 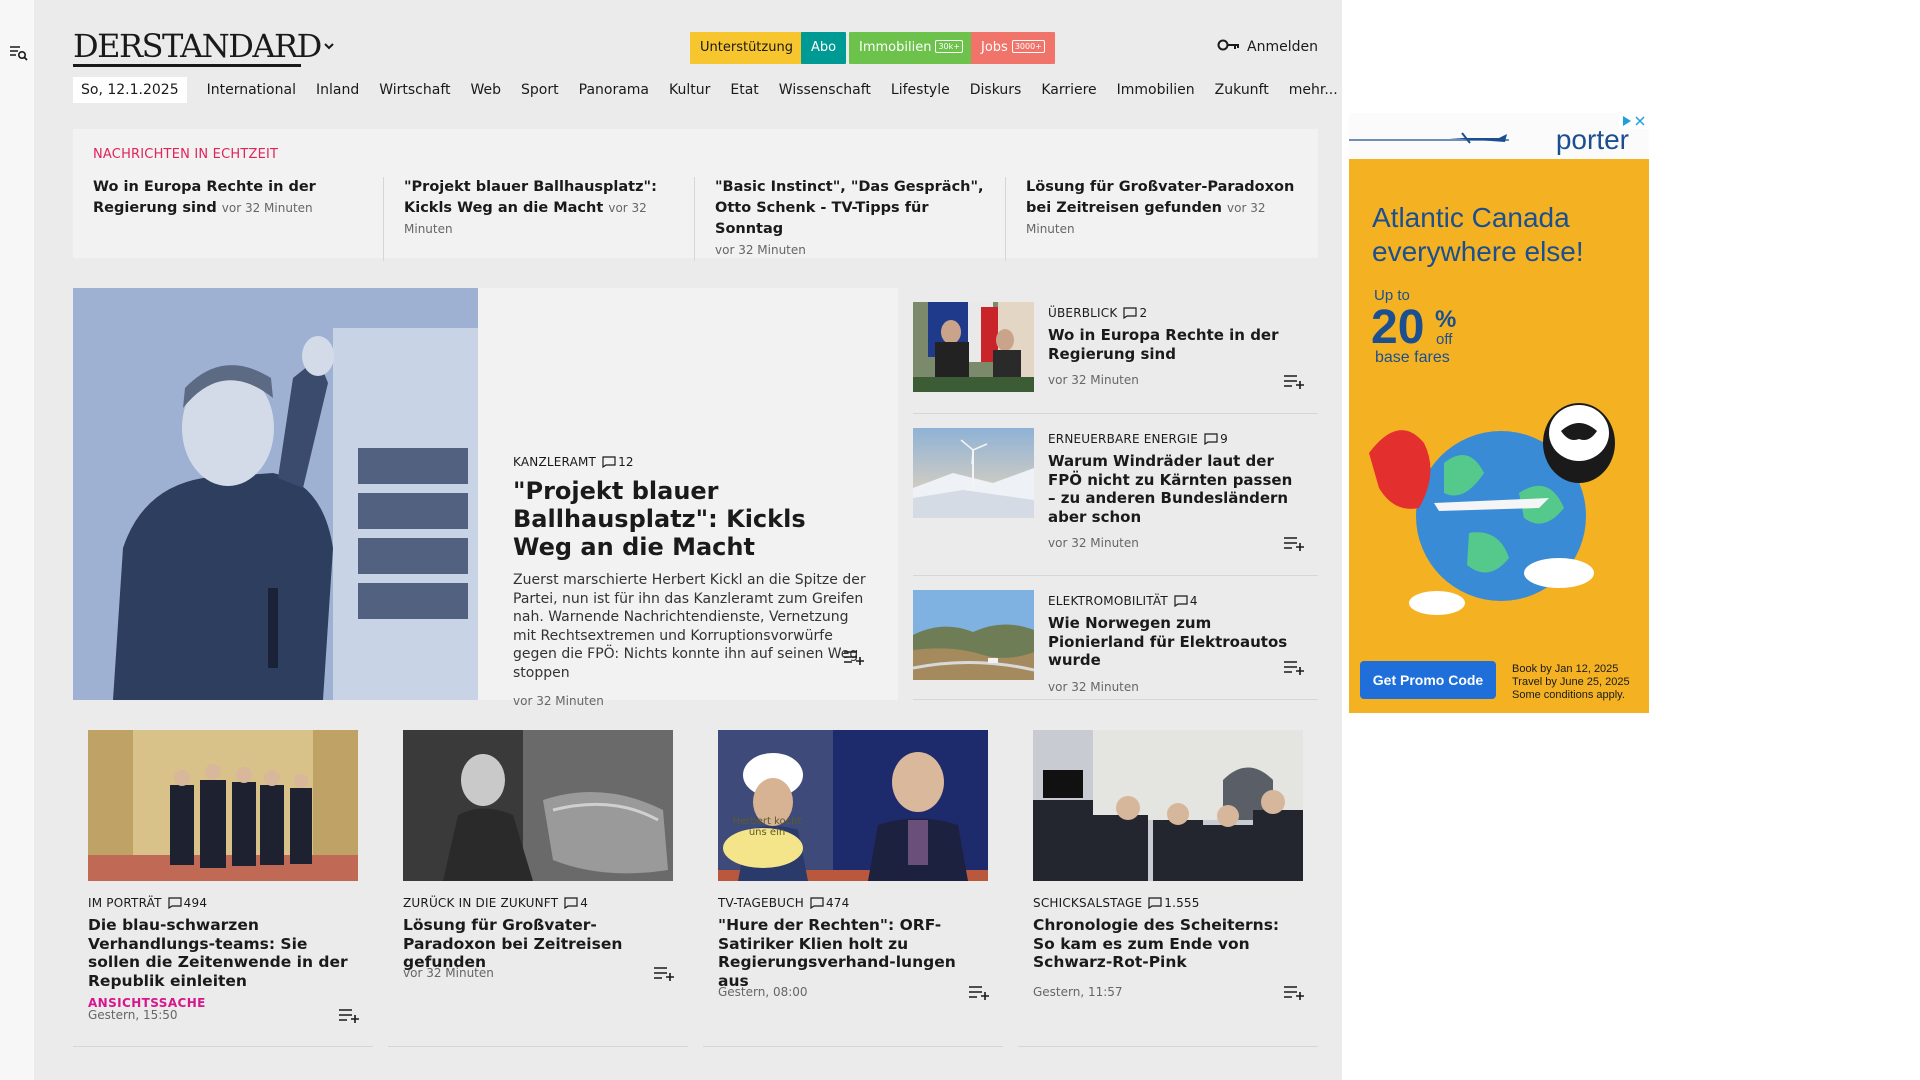 What do you see at coordinates (837, 903) in the screenshot?
I see `comments-number: 474` at bounding box center [837, 903].